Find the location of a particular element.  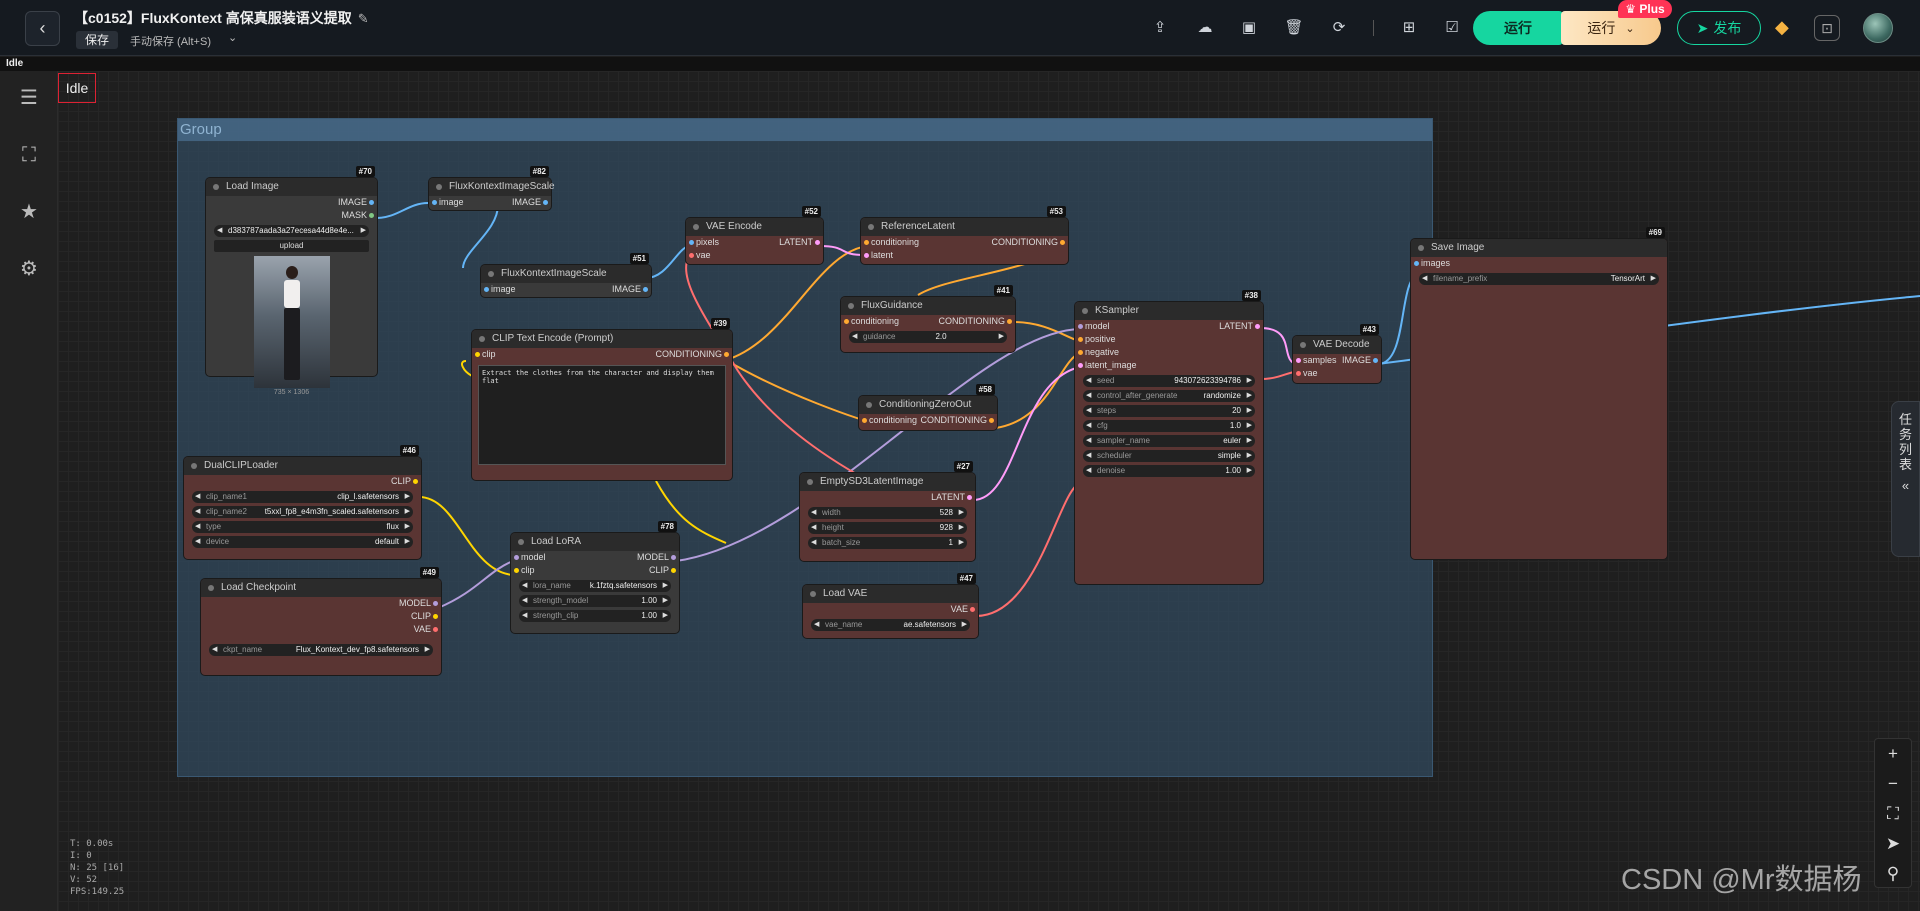

width-widget: width 528 is located at coordinates (887, 513).